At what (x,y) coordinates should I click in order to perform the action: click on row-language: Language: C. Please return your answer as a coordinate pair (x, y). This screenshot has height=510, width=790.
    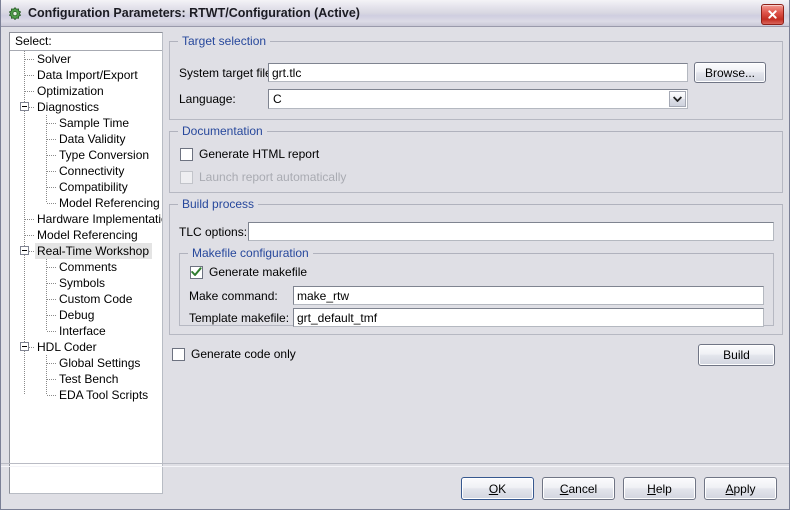
    Looking at the image, I should click on (476, 99).